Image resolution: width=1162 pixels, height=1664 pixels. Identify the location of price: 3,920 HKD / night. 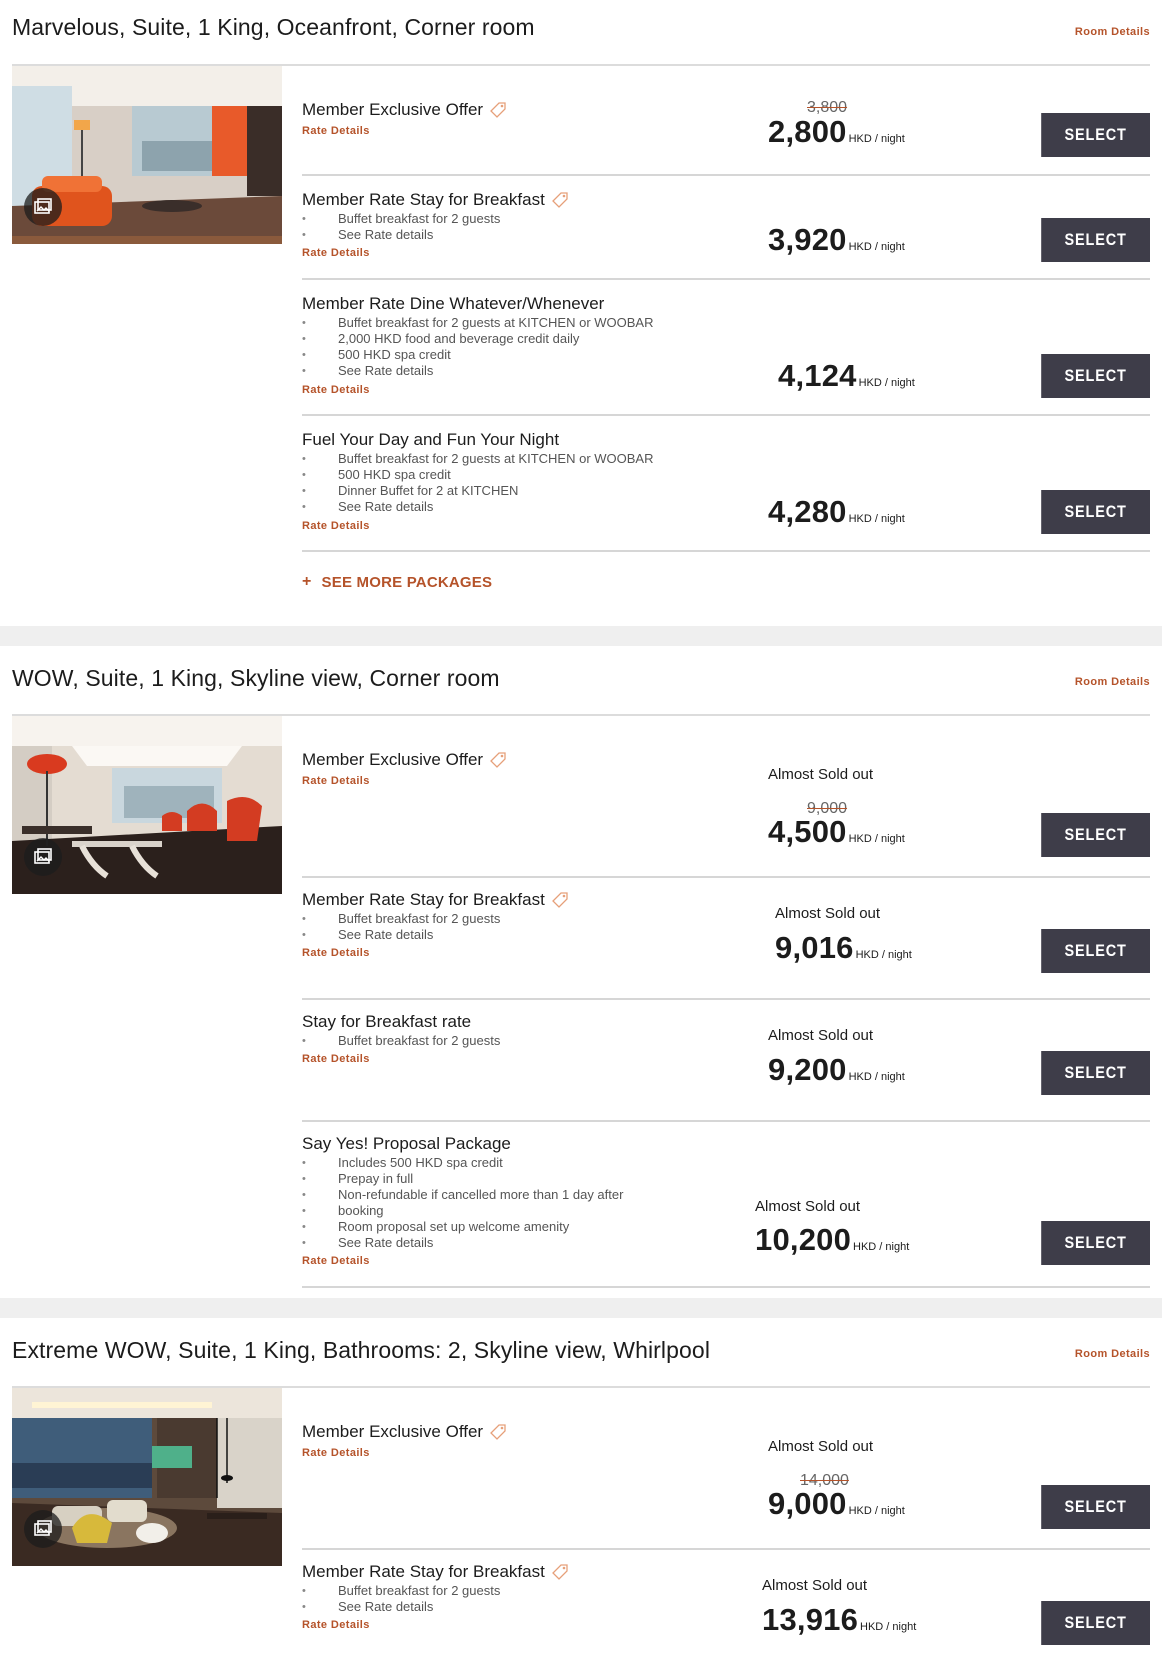
(836, 240).